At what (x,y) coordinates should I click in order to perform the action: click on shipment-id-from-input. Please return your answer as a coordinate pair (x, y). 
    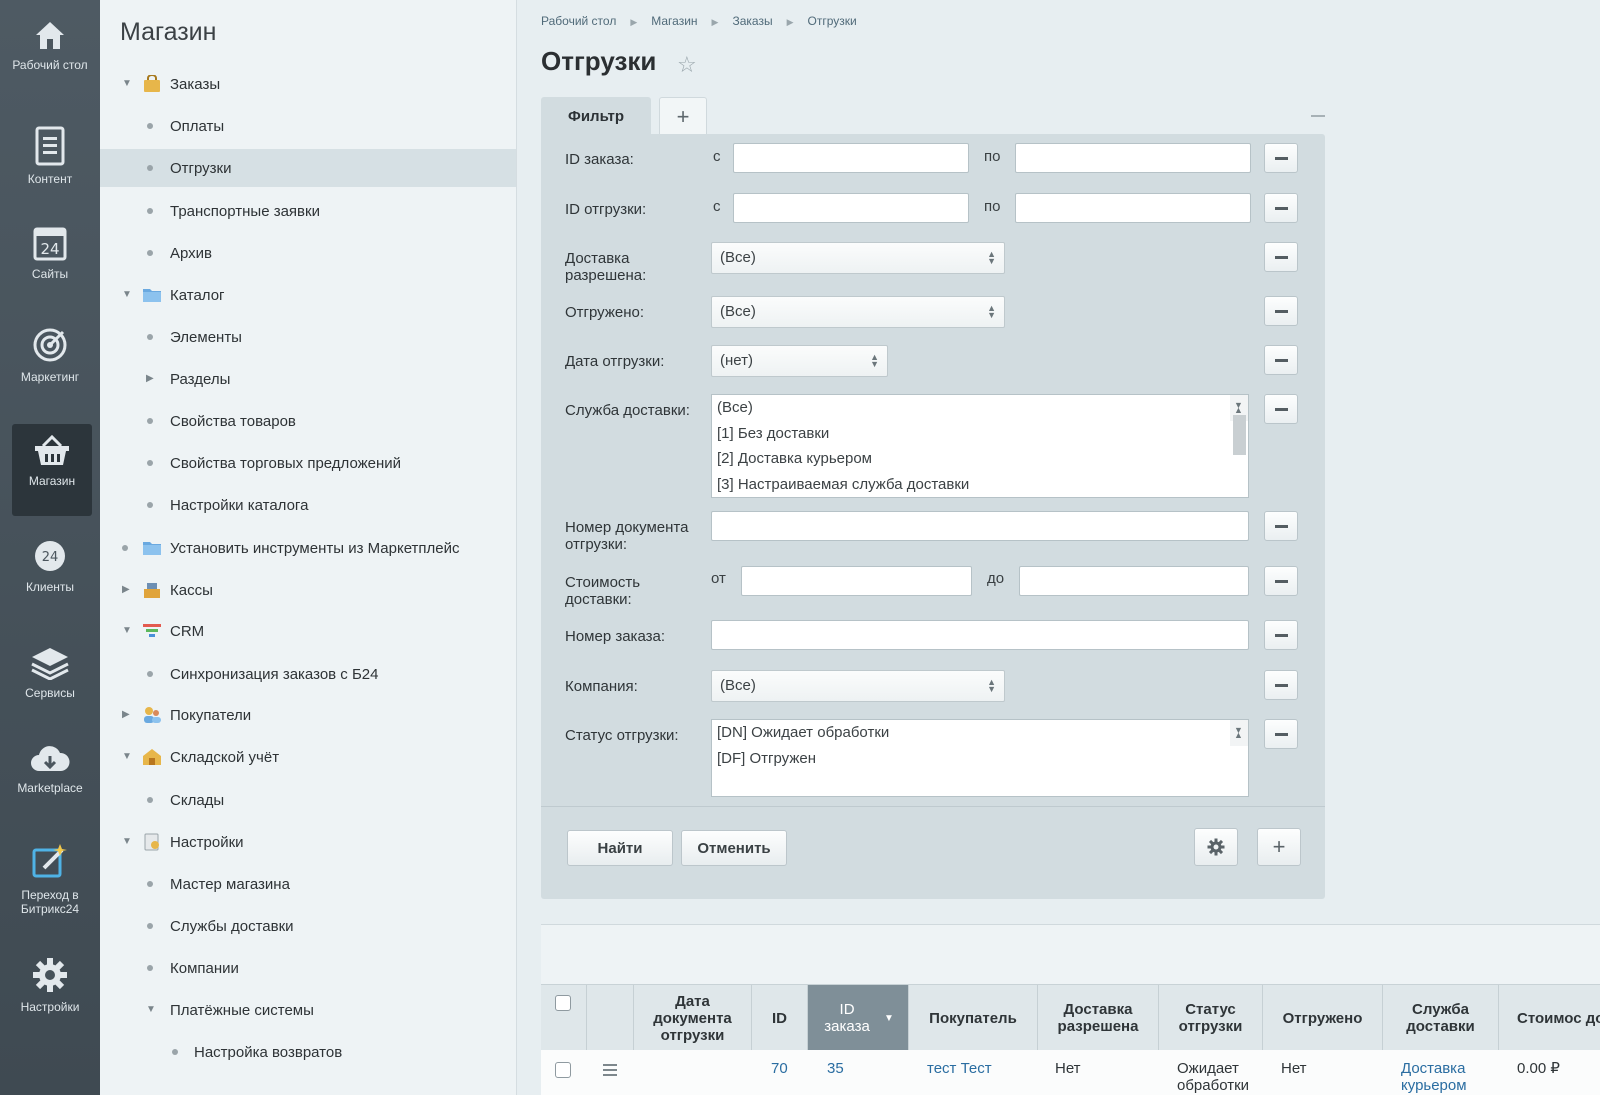
    Looking at the image, I should click on (851, 208).